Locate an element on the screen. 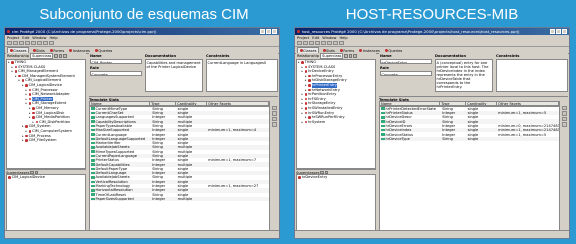  hierarchy-label: Relationship is located at coordinates (18, 56).